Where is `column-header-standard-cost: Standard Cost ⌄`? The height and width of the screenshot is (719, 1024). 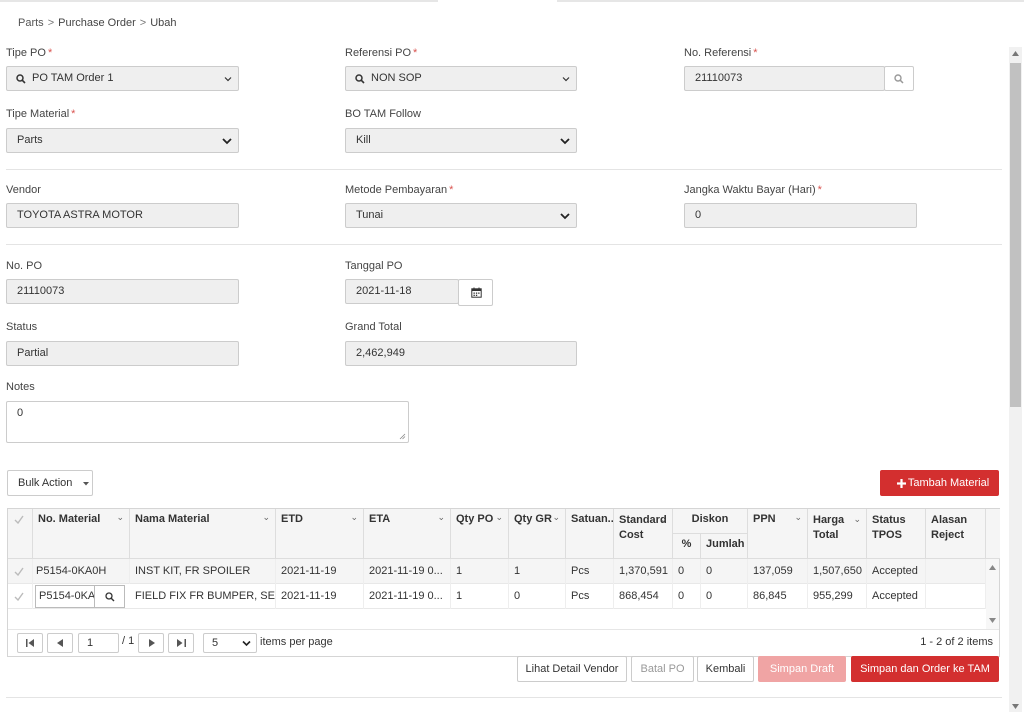
column-header-standard-cost: Standard Cost ⌄ is located at coordinates (643, 534).